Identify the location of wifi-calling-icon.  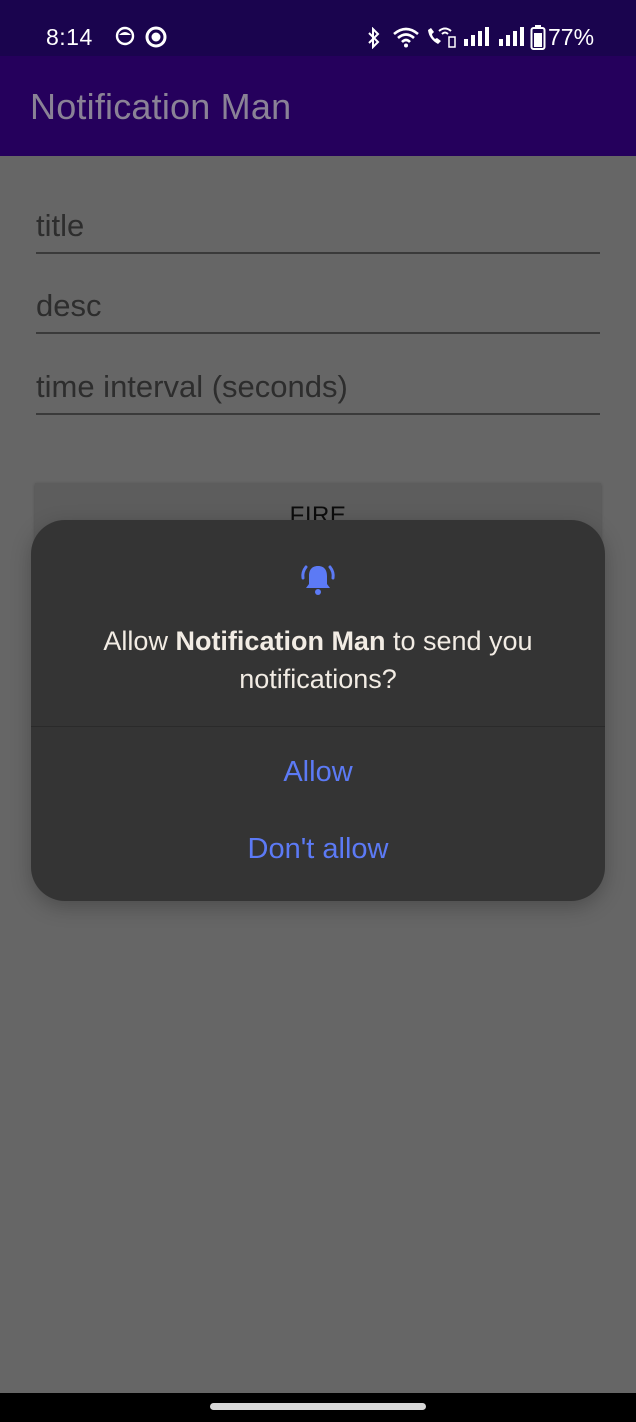
(441, 39).